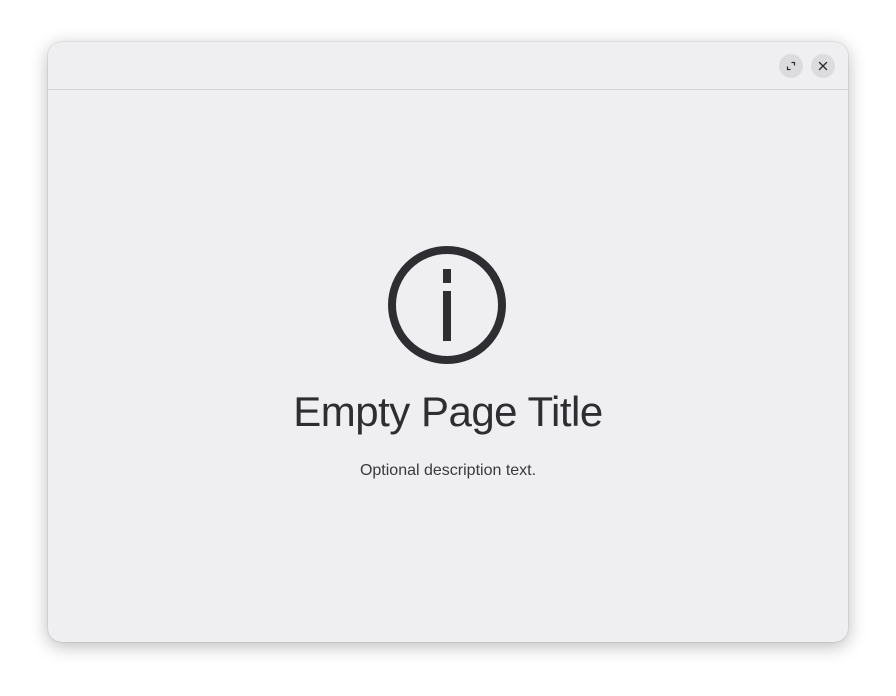 Image resolution: width=896 pixels, height=696 pixels. I want to click on info-icon, so click(447, 305).